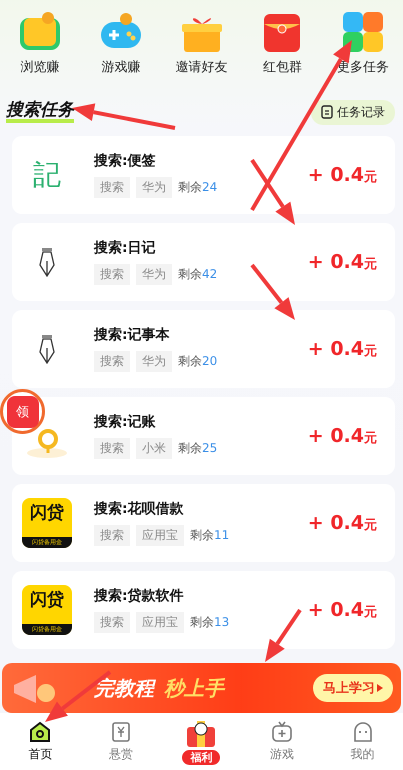 The width and height of the screenshot is (403, 770). I want to click on nav-tab: 游戏, so click(282, 741).